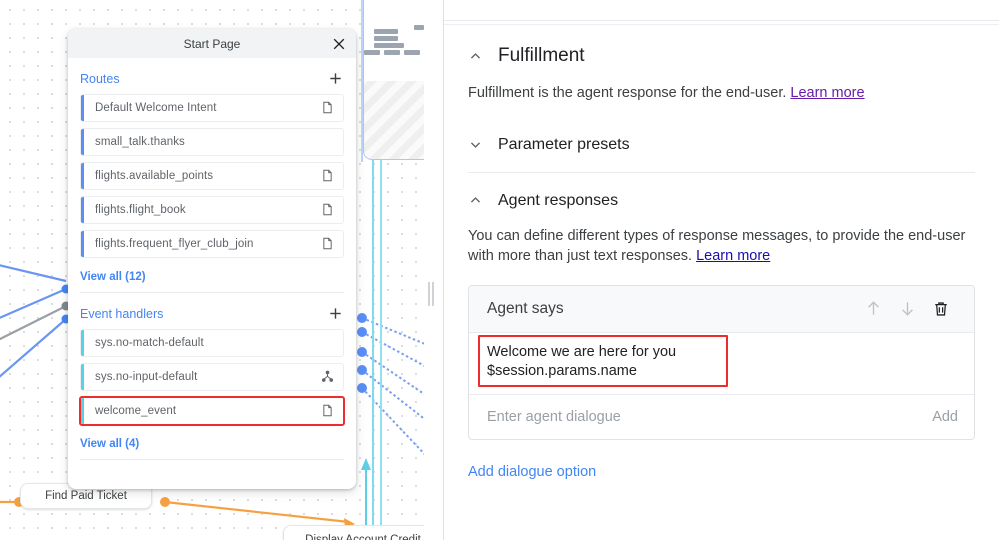 This screenshot has width=999, height=540. I want to click on event-handler-item-sys-no-match-default: sys.no-match-default, so click(212, 343).